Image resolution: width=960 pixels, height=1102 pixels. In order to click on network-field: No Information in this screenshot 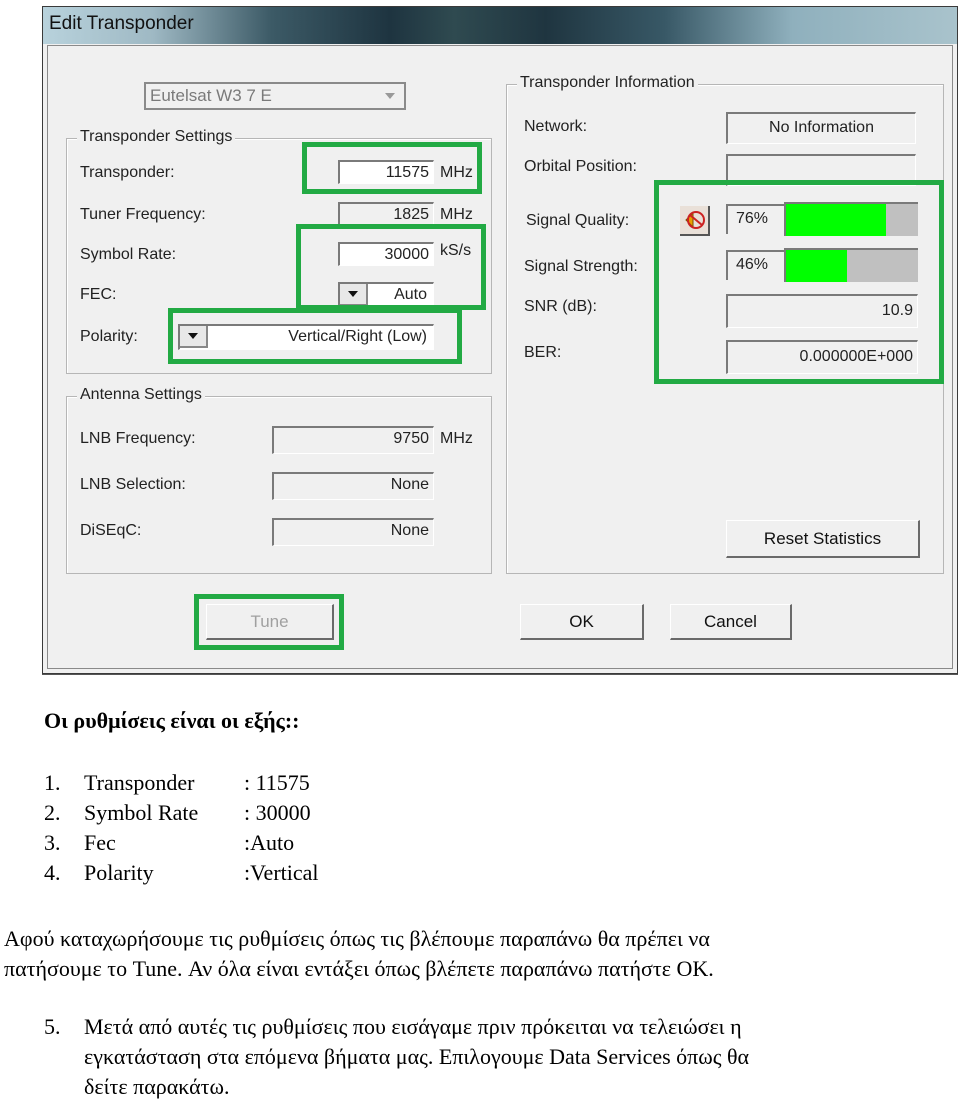, I will do `click(821, 128)`.